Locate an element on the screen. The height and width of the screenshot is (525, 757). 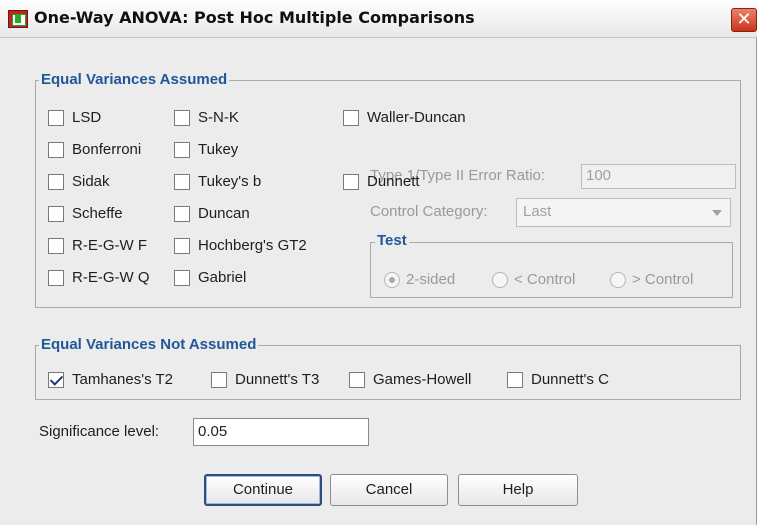
bonferroni-checkbox is located at coordinates (56, 150).